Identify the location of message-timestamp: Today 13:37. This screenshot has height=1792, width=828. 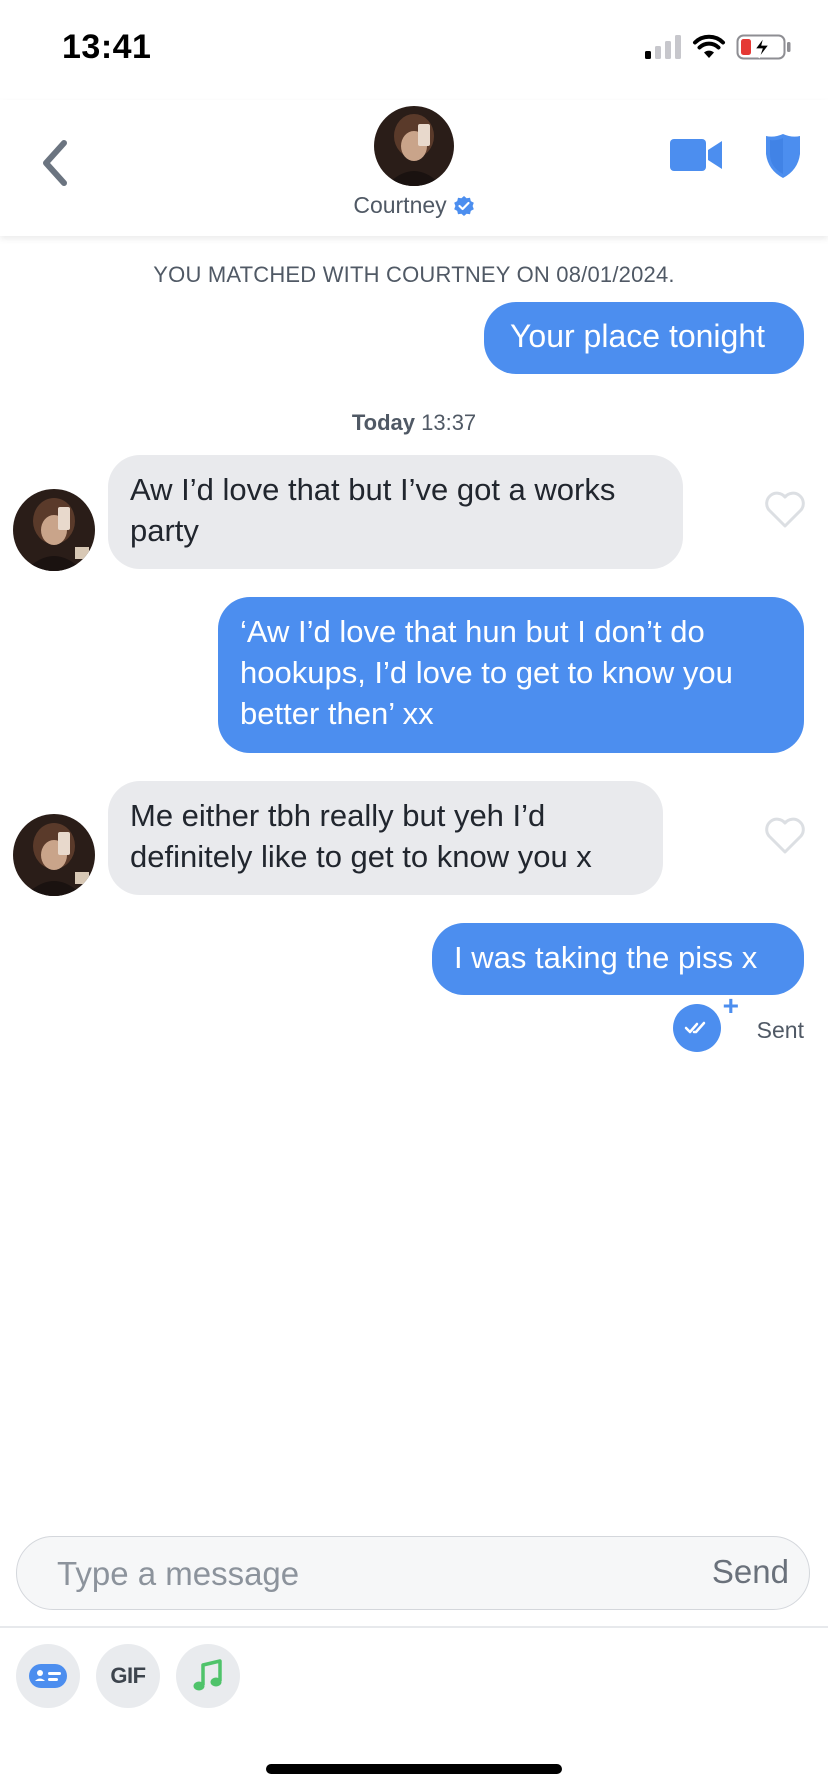
(414, 423).